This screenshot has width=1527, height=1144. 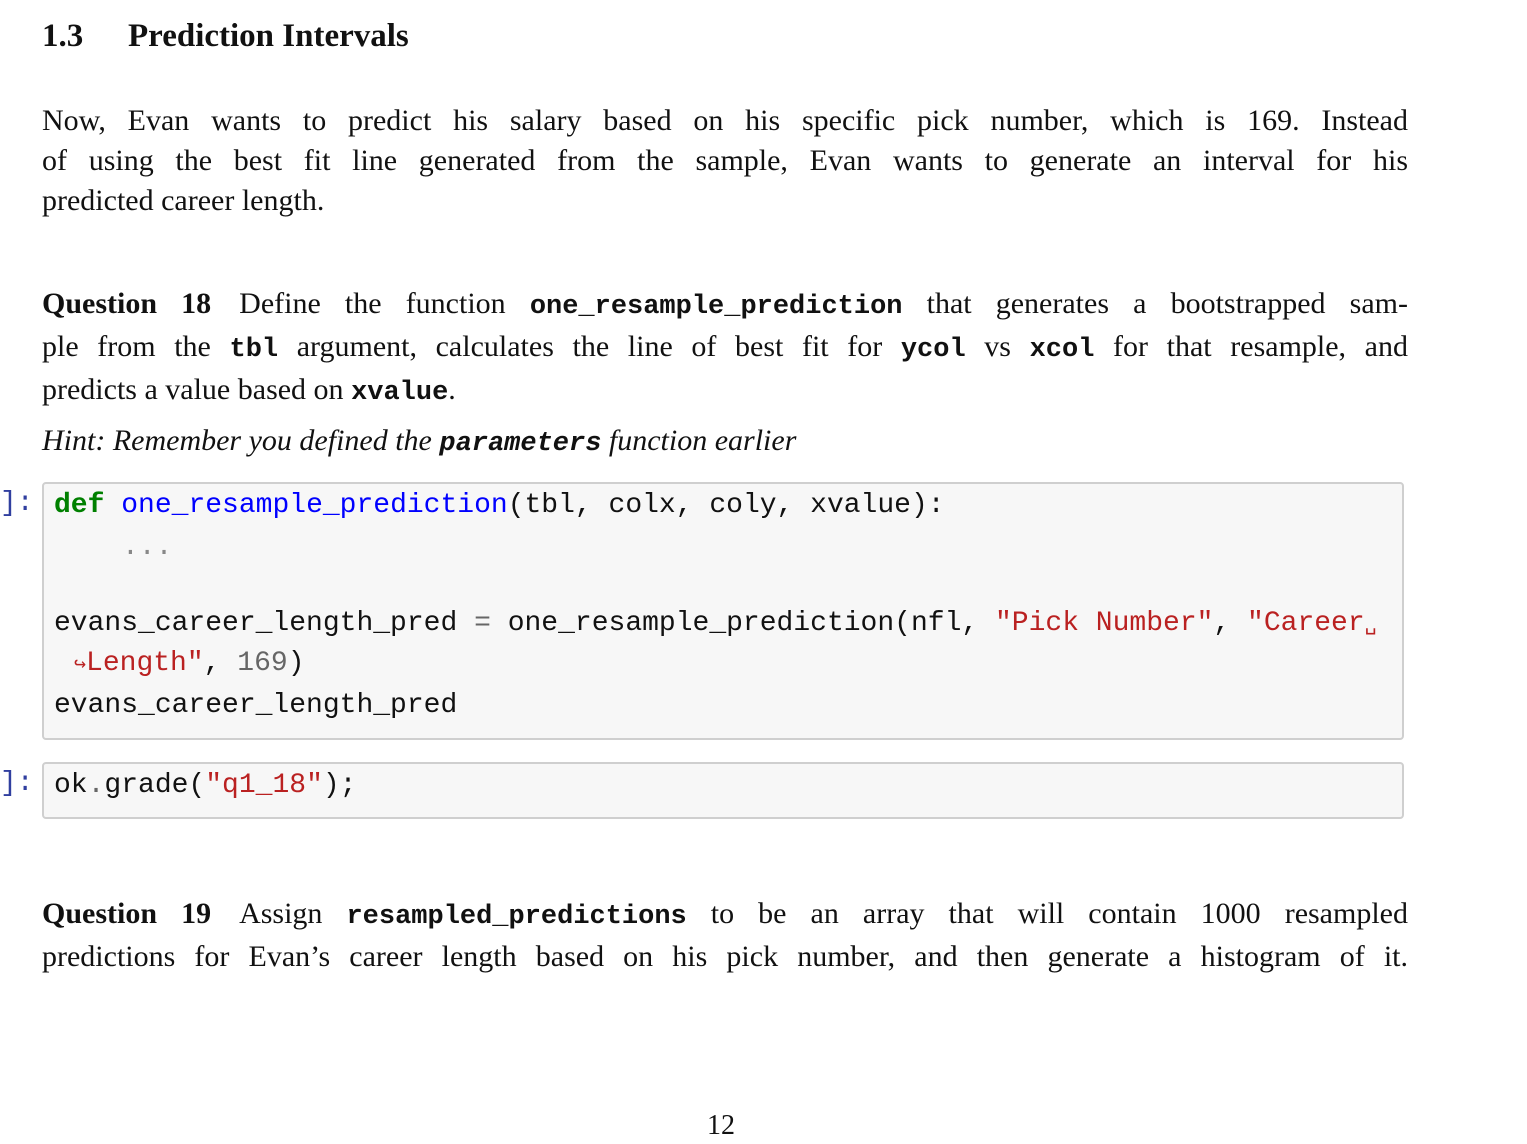 What do you see at coordinates (264, 623) in the screenshot?
I see `code-text: evans_career_length_pred` at bounding box center [264, 623].